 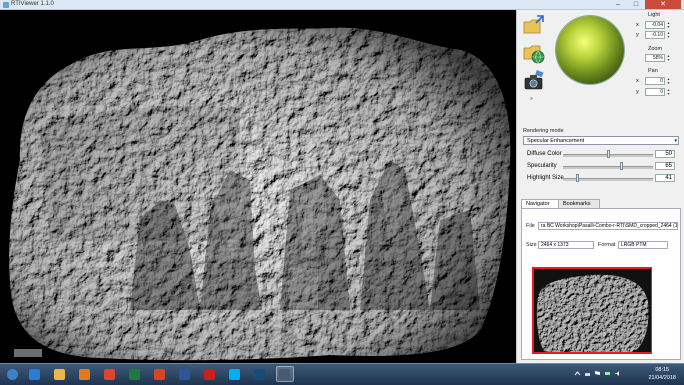 I want to click on word-icon, so click(x=184, y=374).